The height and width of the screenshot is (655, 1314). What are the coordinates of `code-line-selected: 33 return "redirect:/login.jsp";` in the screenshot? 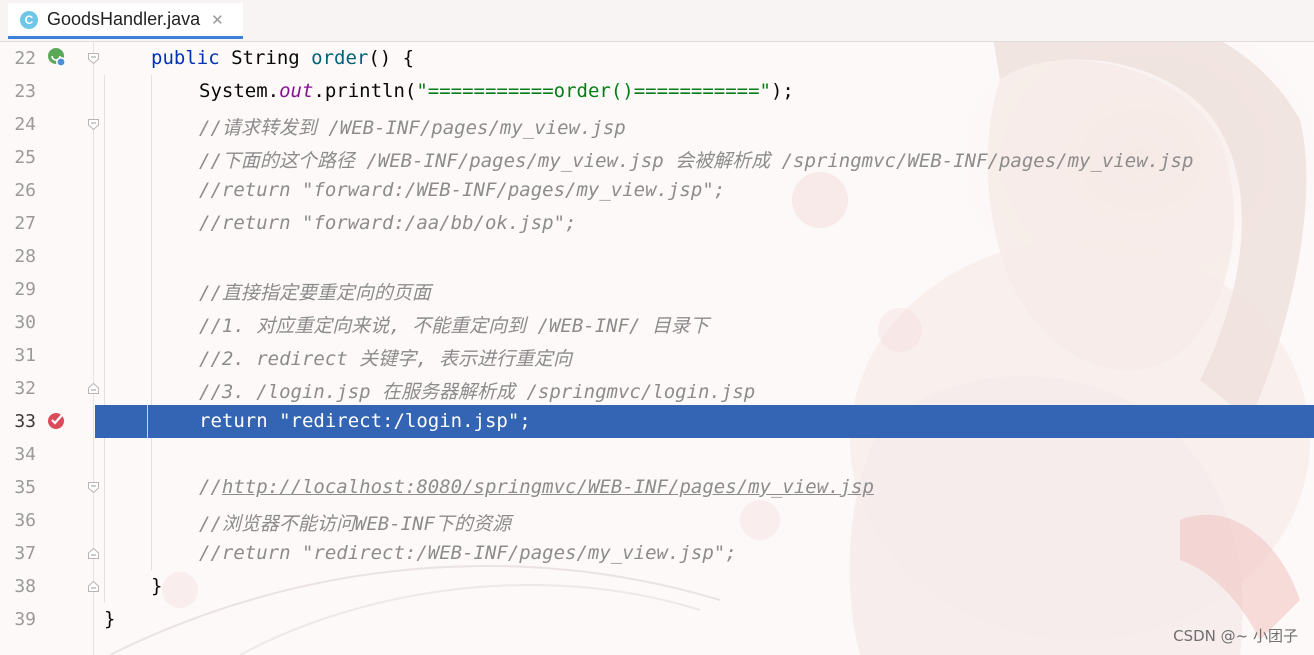 It's located at (657, 421).